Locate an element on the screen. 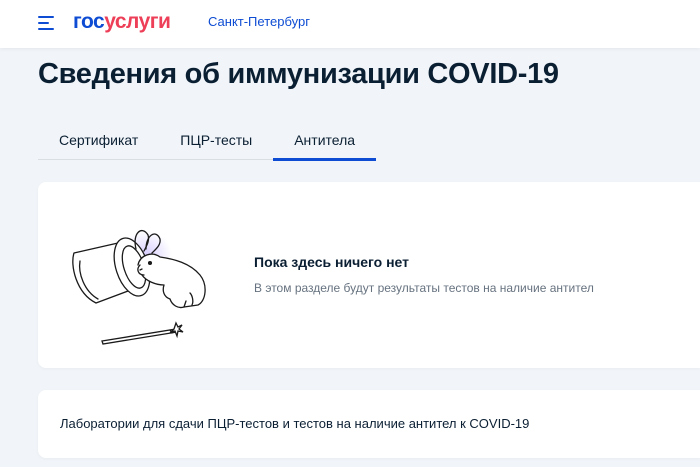 This screenshot has width=700, height=467. menu-icon is located at coordinates (47, 23).